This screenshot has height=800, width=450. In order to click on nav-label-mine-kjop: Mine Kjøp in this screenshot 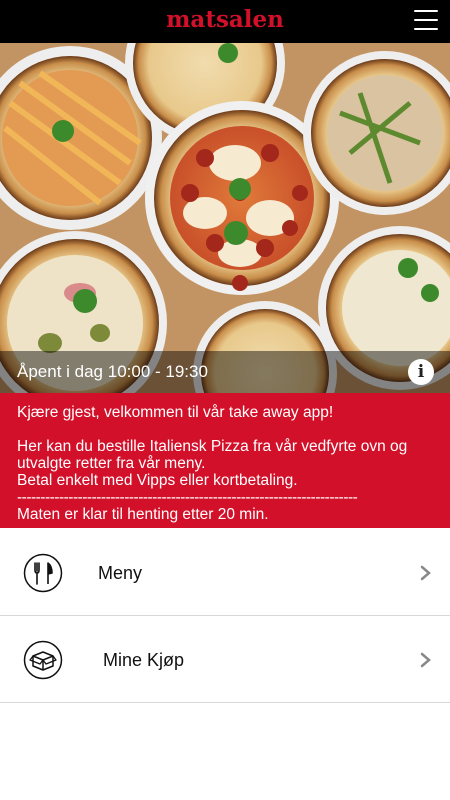, I will do `click(144, 660)`.